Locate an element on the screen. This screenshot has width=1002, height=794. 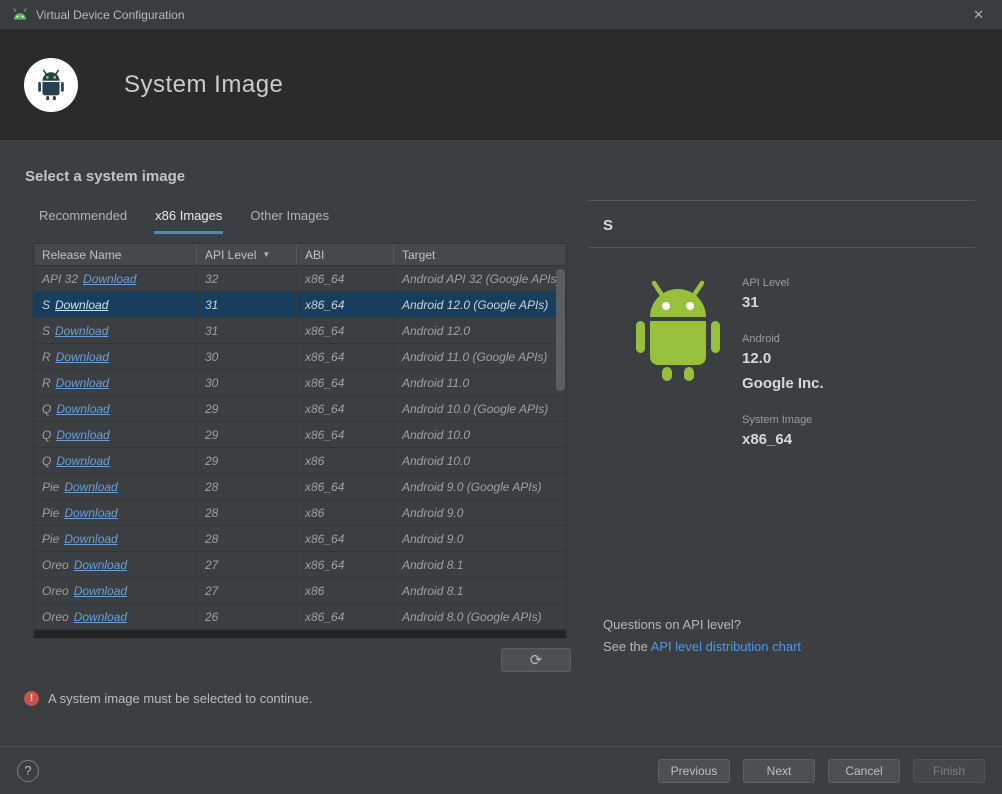
table-row: Q Download 29 x86_64 Android 10.0 is located at coordinates (300, 435).